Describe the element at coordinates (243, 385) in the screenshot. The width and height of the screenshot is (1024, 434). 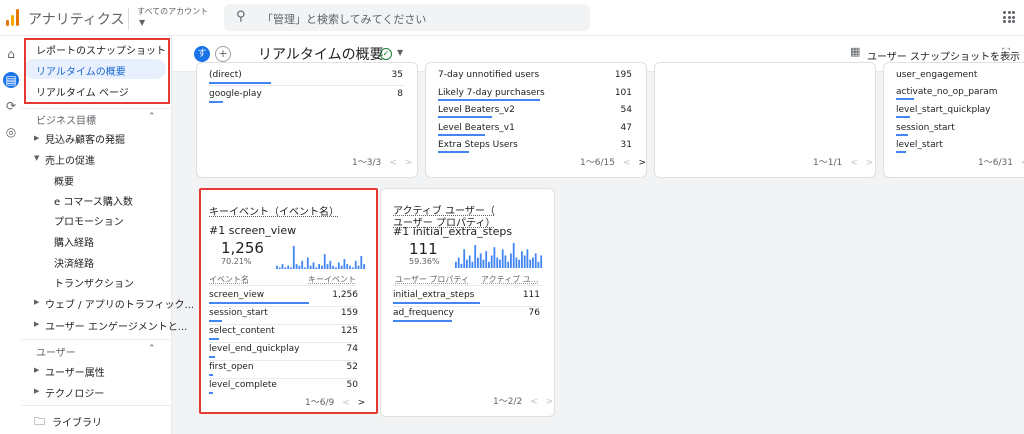
I see `table-row-label: level_complete` at that location.